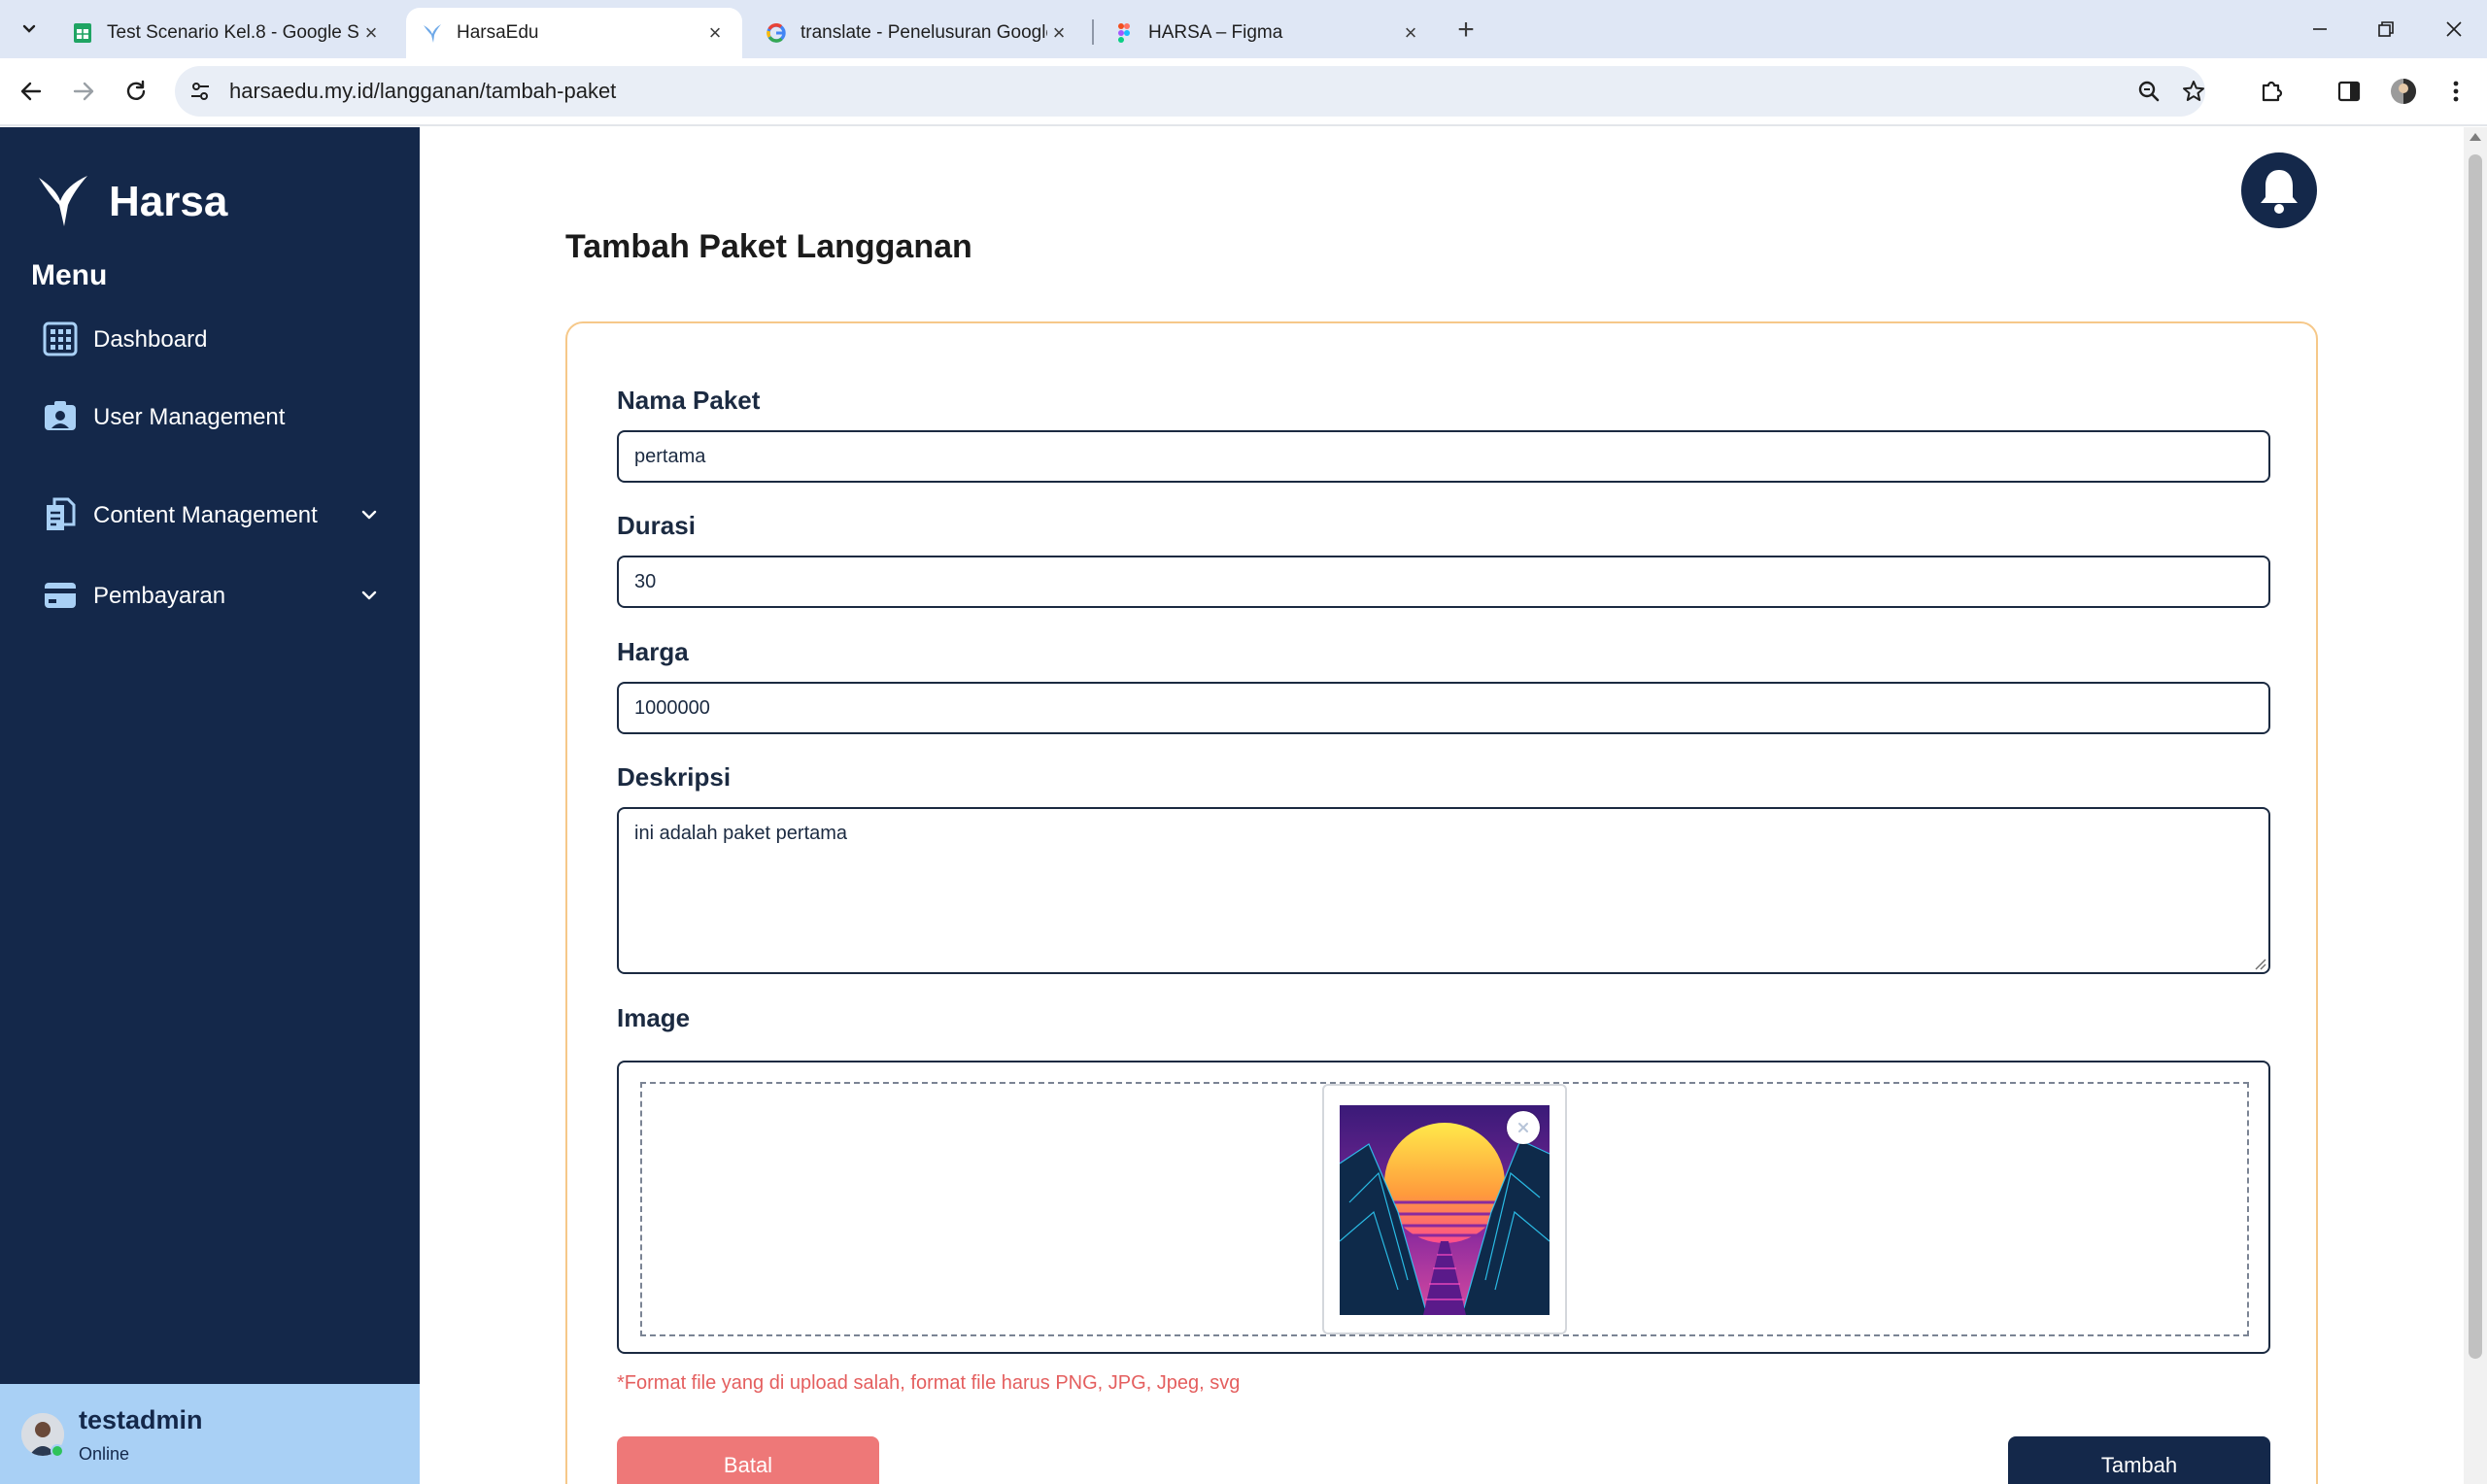 The width and height of the screenshot is (2487, 1484). Describe the element at coordinates (423, 91) in the screenshot. I see `url-text: harsaedu.my.id/langganan/tambah-paket` at that location.